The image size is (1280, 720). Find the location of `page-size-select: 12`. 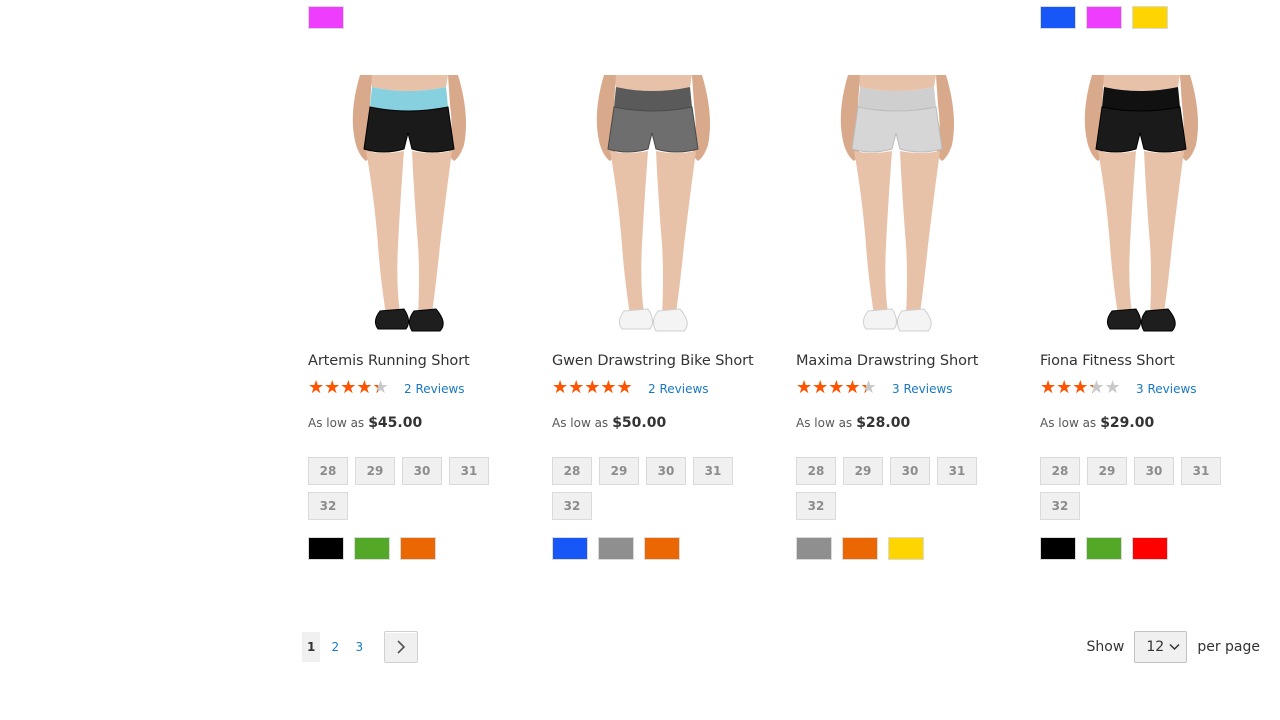

page-size-select: 12 is located at coordinates (1161, 647).